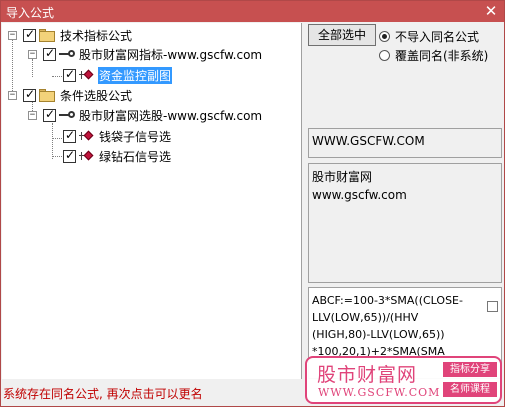 The image size is (505, 407). I want to click on formula-checkbox, so click(492, 306).